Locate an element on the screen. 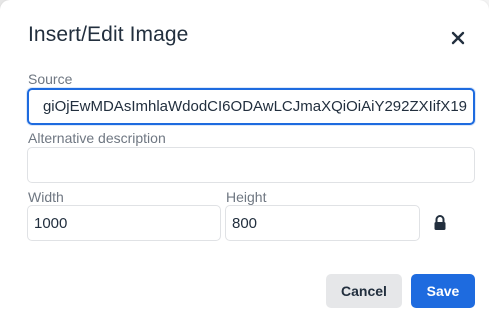  lock-icon is located at coordinates (440, 222).